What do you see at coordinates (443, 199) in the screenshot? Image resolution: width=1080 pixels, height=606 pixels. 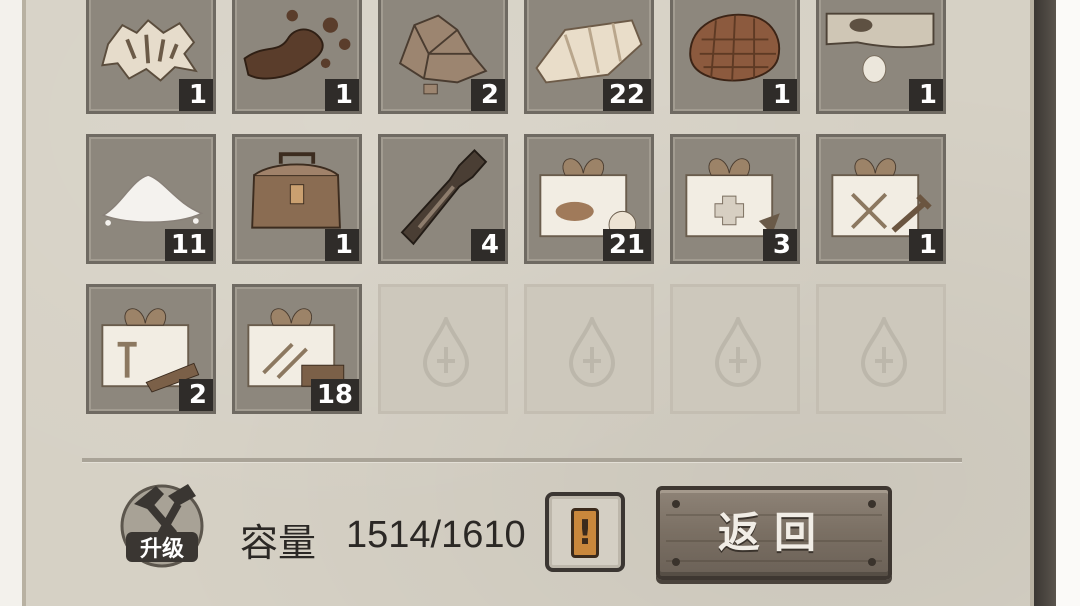 I see `inventory-slot-bottle: 4` at bounding box center [443, 199].